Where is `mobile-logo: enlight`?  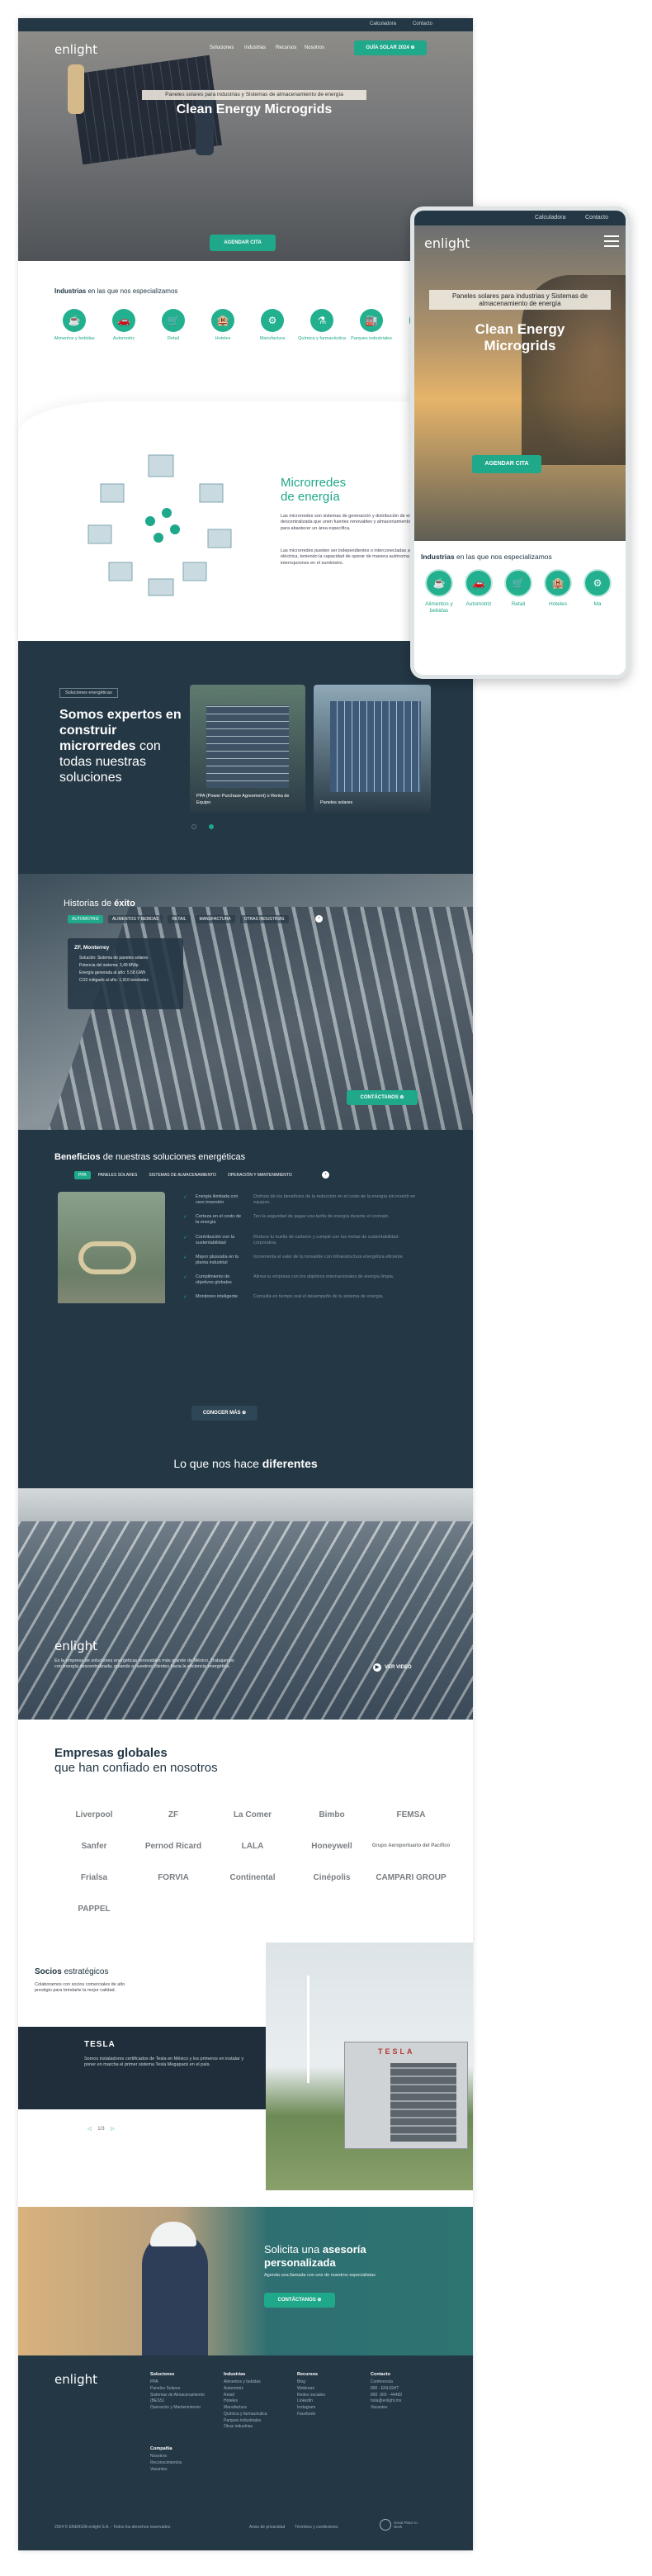
mobile-logo: enlight is located at coordinates (447, 243).